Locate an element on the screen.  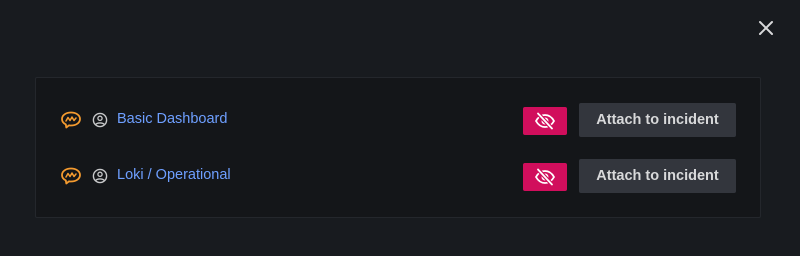
close-icon is located at coordinates (766, 28).